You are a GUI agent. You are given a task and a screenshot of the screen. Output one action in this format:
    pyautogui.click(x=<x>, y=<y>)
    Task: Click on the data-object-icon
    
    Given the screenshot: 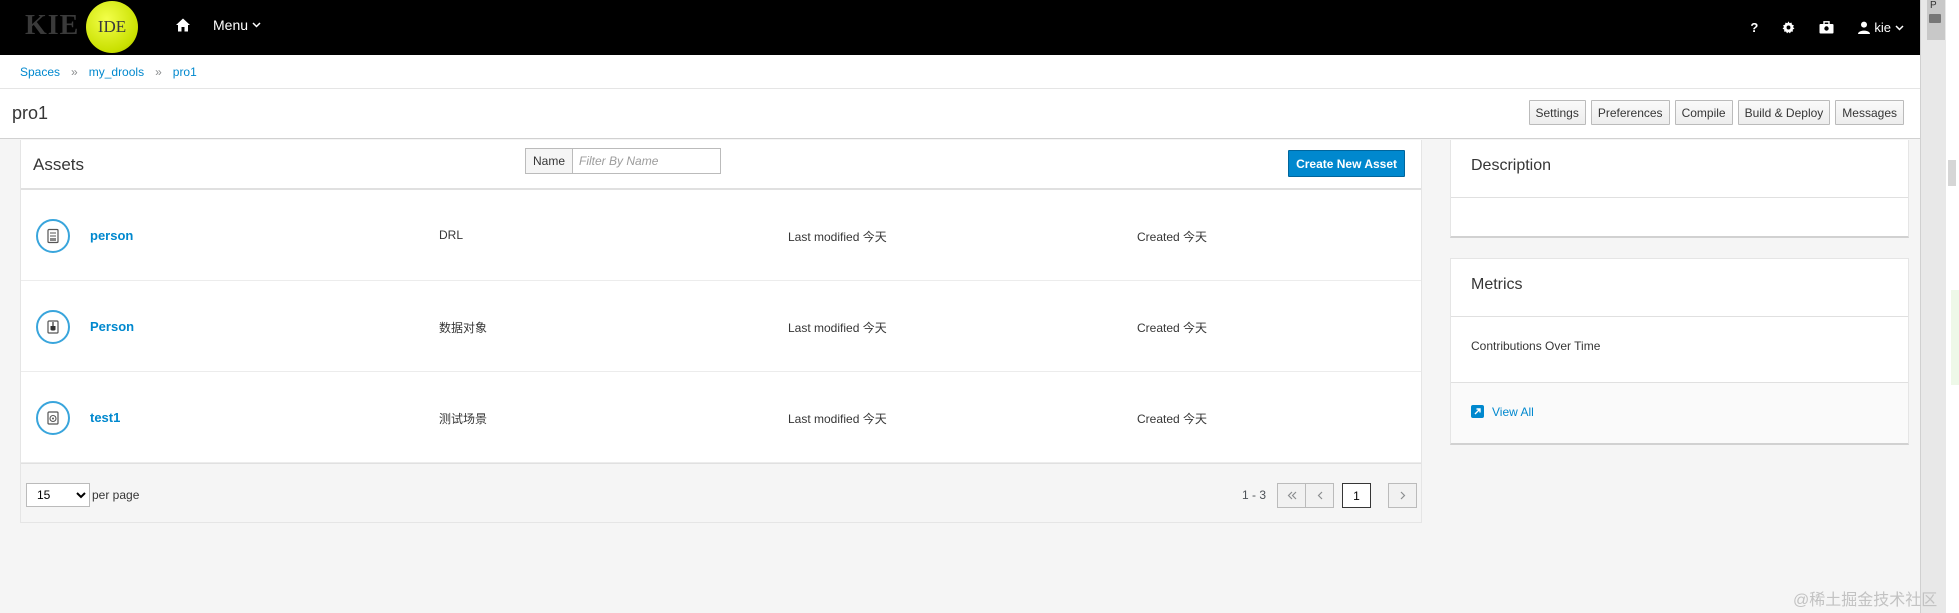 What is the action you would take?
    pyautogui.click(x=53, y=327)
    